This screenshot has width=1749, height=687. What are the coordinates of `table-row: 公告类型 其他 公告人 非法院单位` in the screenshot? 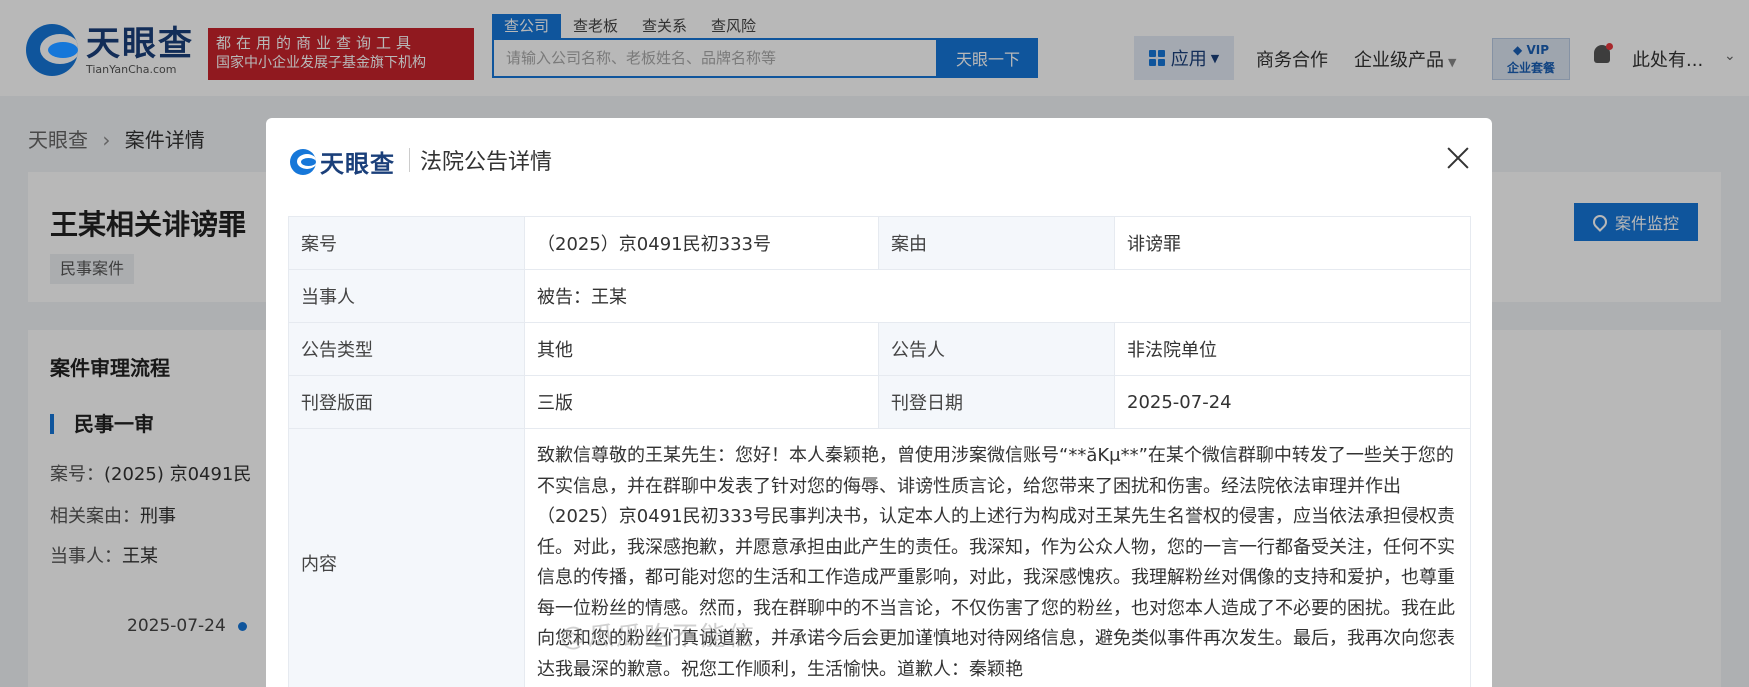 It's located at (879, 349).